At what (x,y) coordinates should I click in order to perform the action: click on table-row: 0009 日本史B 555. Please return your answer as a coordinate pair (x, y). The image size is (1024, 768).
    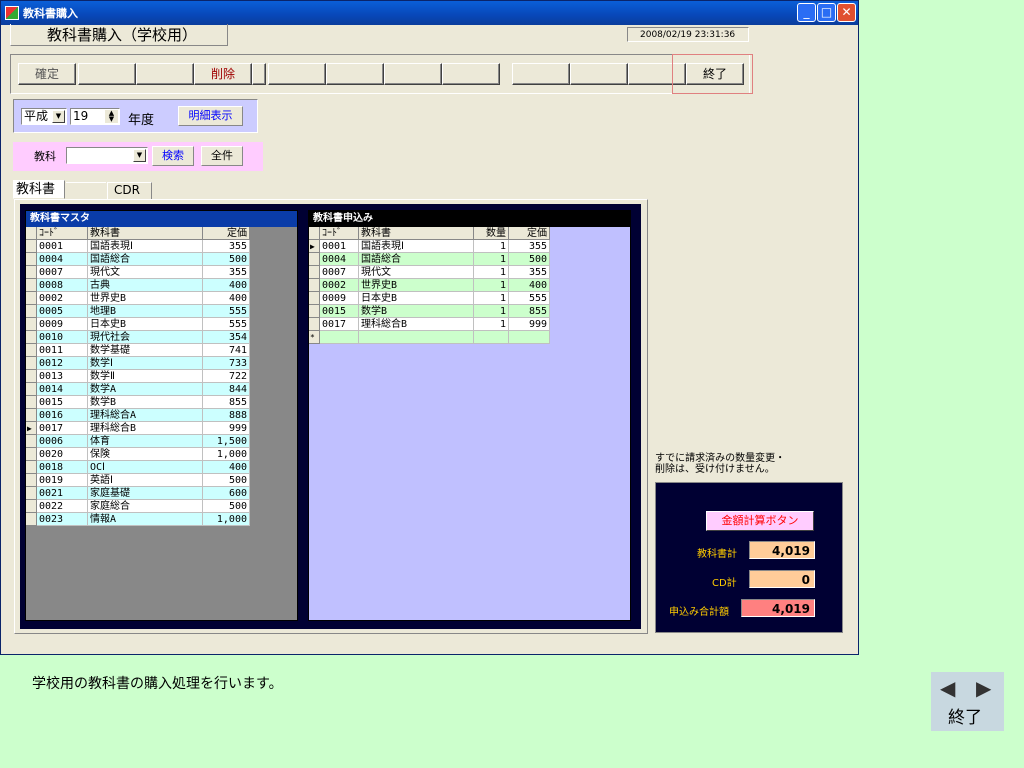
    Looking at the image, I should click on (138, 324).